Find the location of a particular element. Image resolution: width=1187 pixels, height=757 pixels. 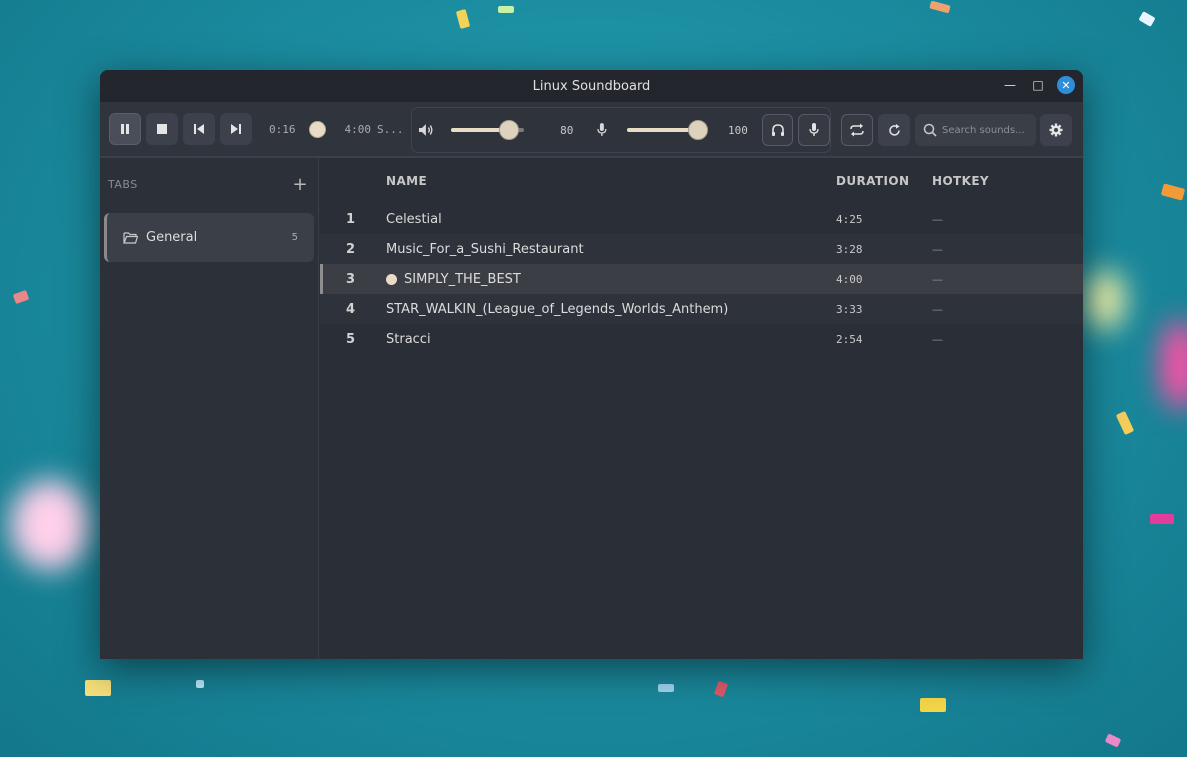

progress-knob is located at coordinates (317, 129).